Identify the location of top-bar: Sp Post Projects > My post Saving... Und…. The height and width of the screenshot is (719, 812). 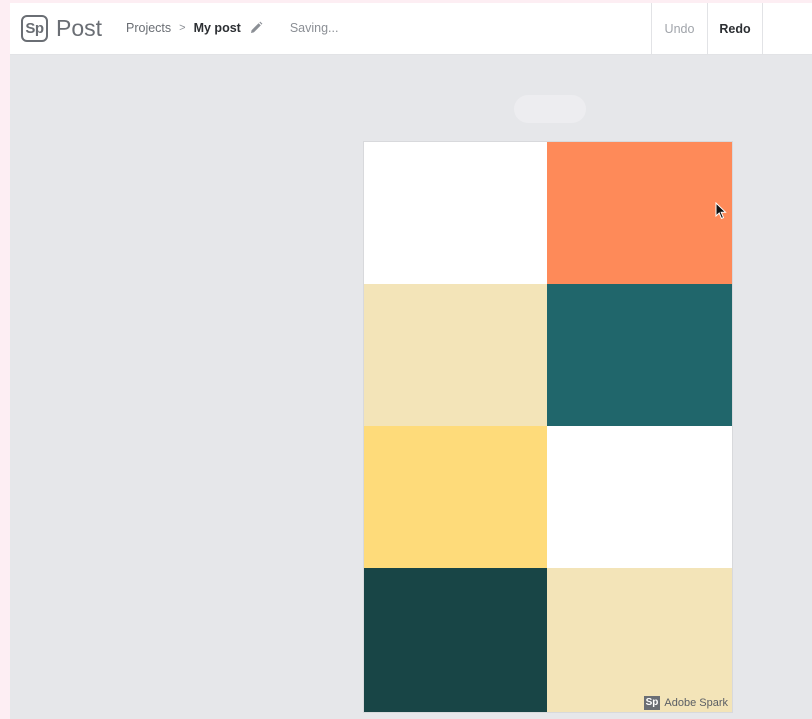
(411, 29).